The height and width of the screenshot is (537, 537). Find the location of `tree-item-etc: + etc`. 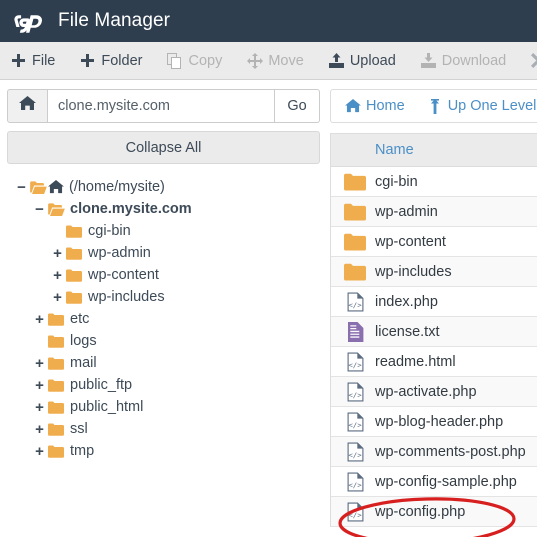

tree-item-etc: + etc is located at coordinates (163, 319).